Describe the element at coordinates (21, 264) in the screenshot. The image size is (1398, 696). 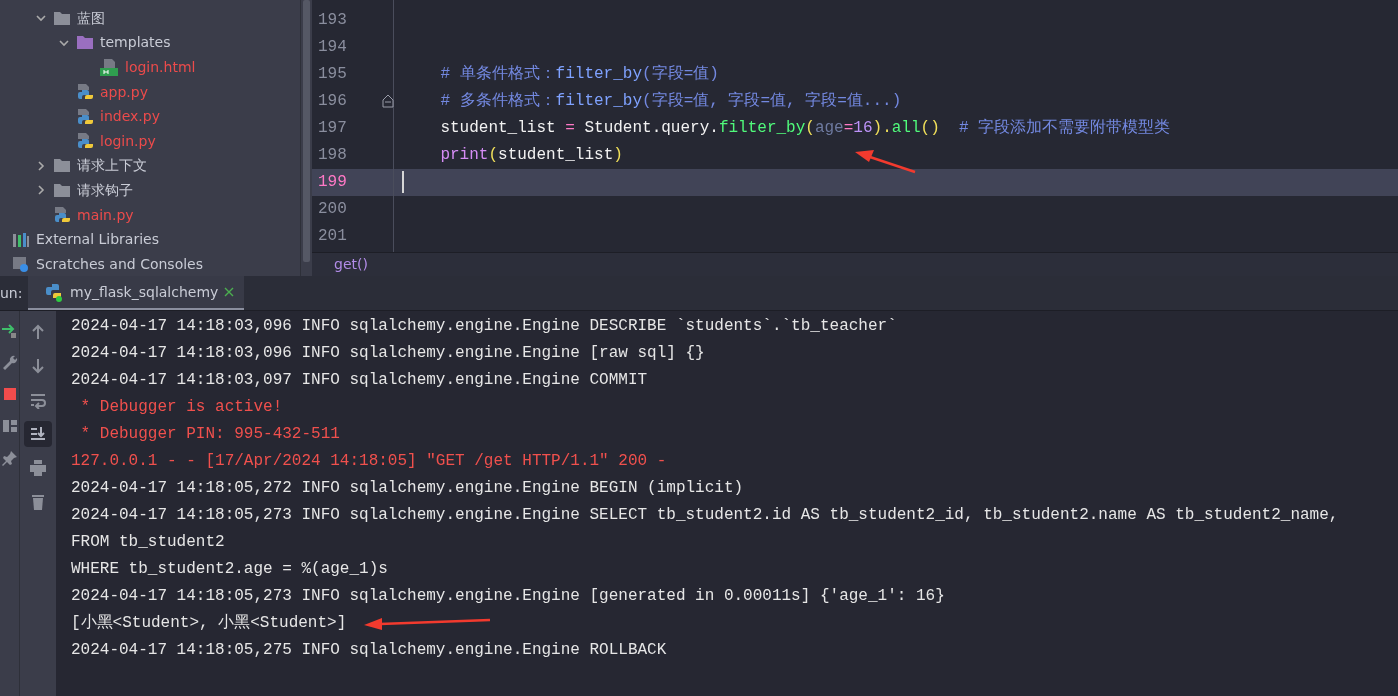
I see `scratches-icon` at that location.